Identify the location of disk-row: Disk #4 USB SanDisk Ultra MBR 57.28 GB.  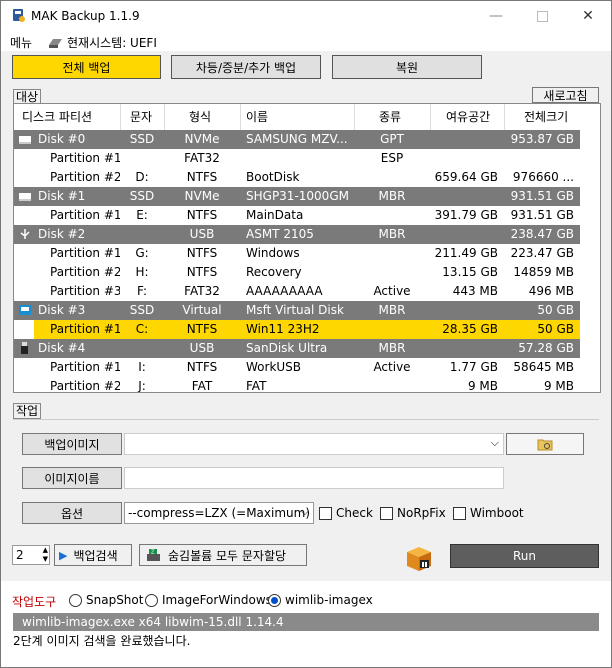
(297, 348).